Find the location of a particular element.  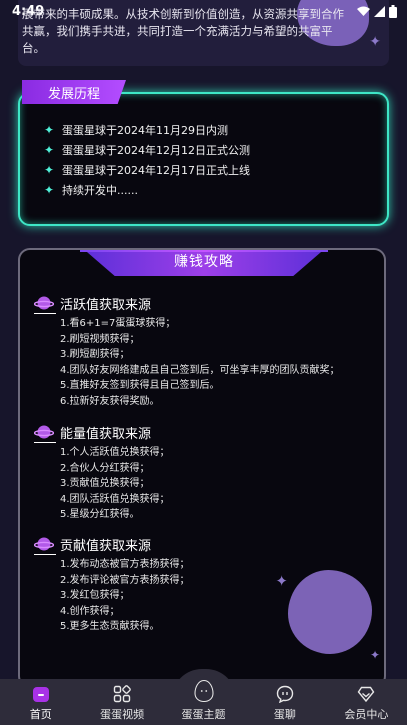

nav-item-chat: 蛋聊 is located at coordinates (284, 702).